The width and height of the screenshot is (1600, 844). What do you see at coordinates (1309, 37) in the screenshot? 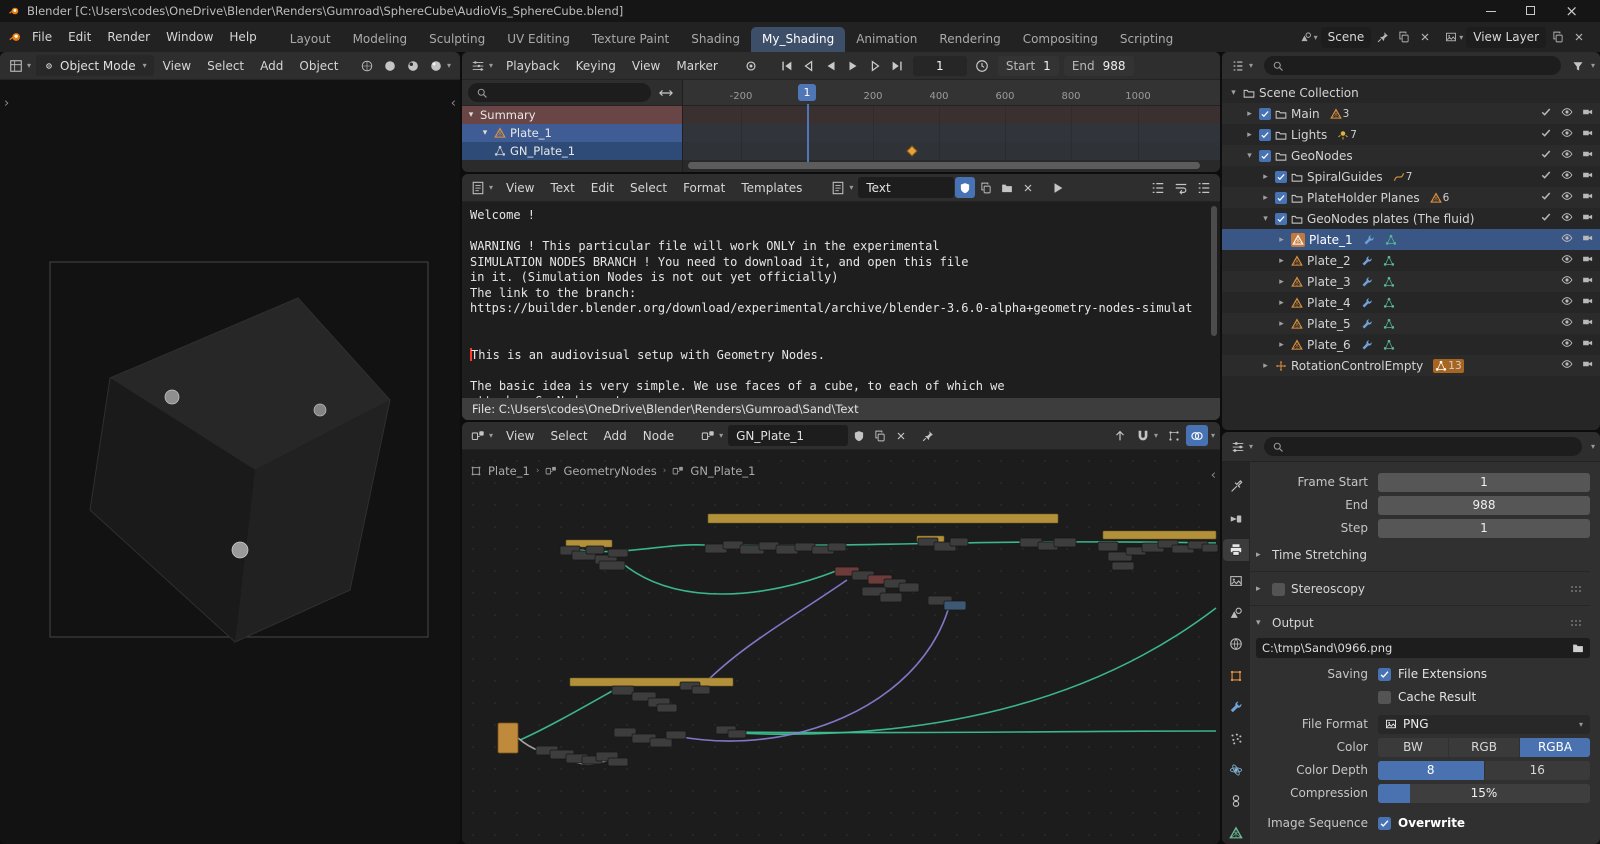
I see `scene-browse-button: ▾` at bounding box center [1309, 37].